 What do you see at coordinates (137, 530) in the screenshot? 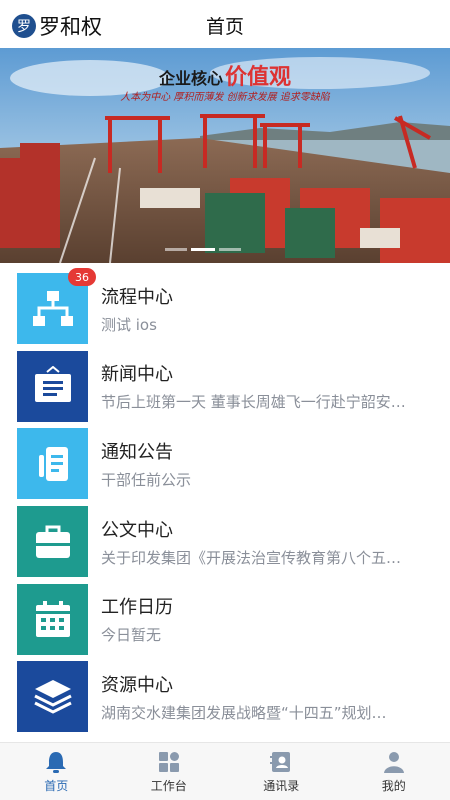
I see `module-title: 公文中心` at bounding box center [137, 530].